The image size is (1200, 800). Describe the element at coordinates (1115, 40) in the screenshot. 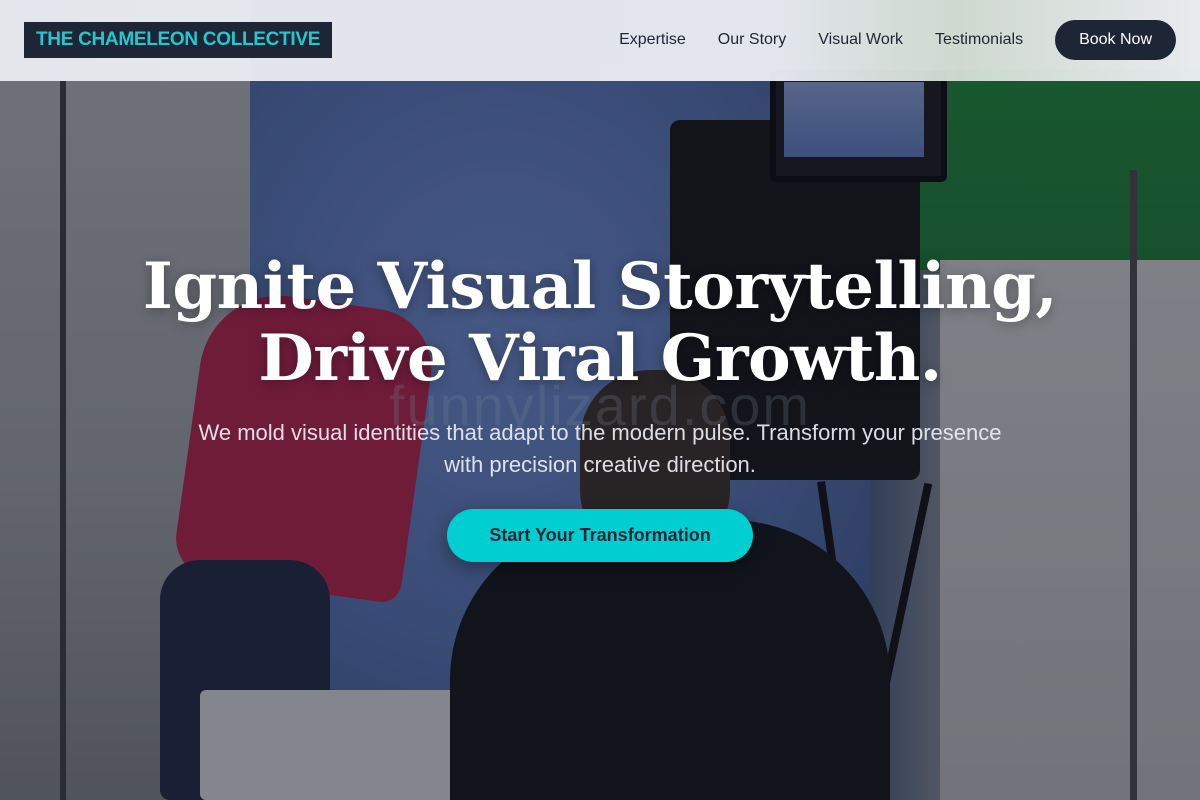

I see `book-now-button: Book Now` at that location.